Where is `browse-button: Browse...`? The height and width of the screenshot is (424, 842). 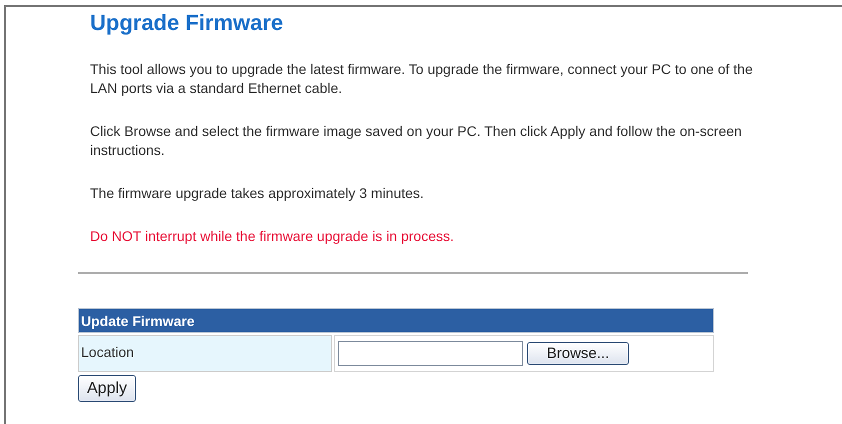 browse-button: Browse... is located at coordinates (578, 353).